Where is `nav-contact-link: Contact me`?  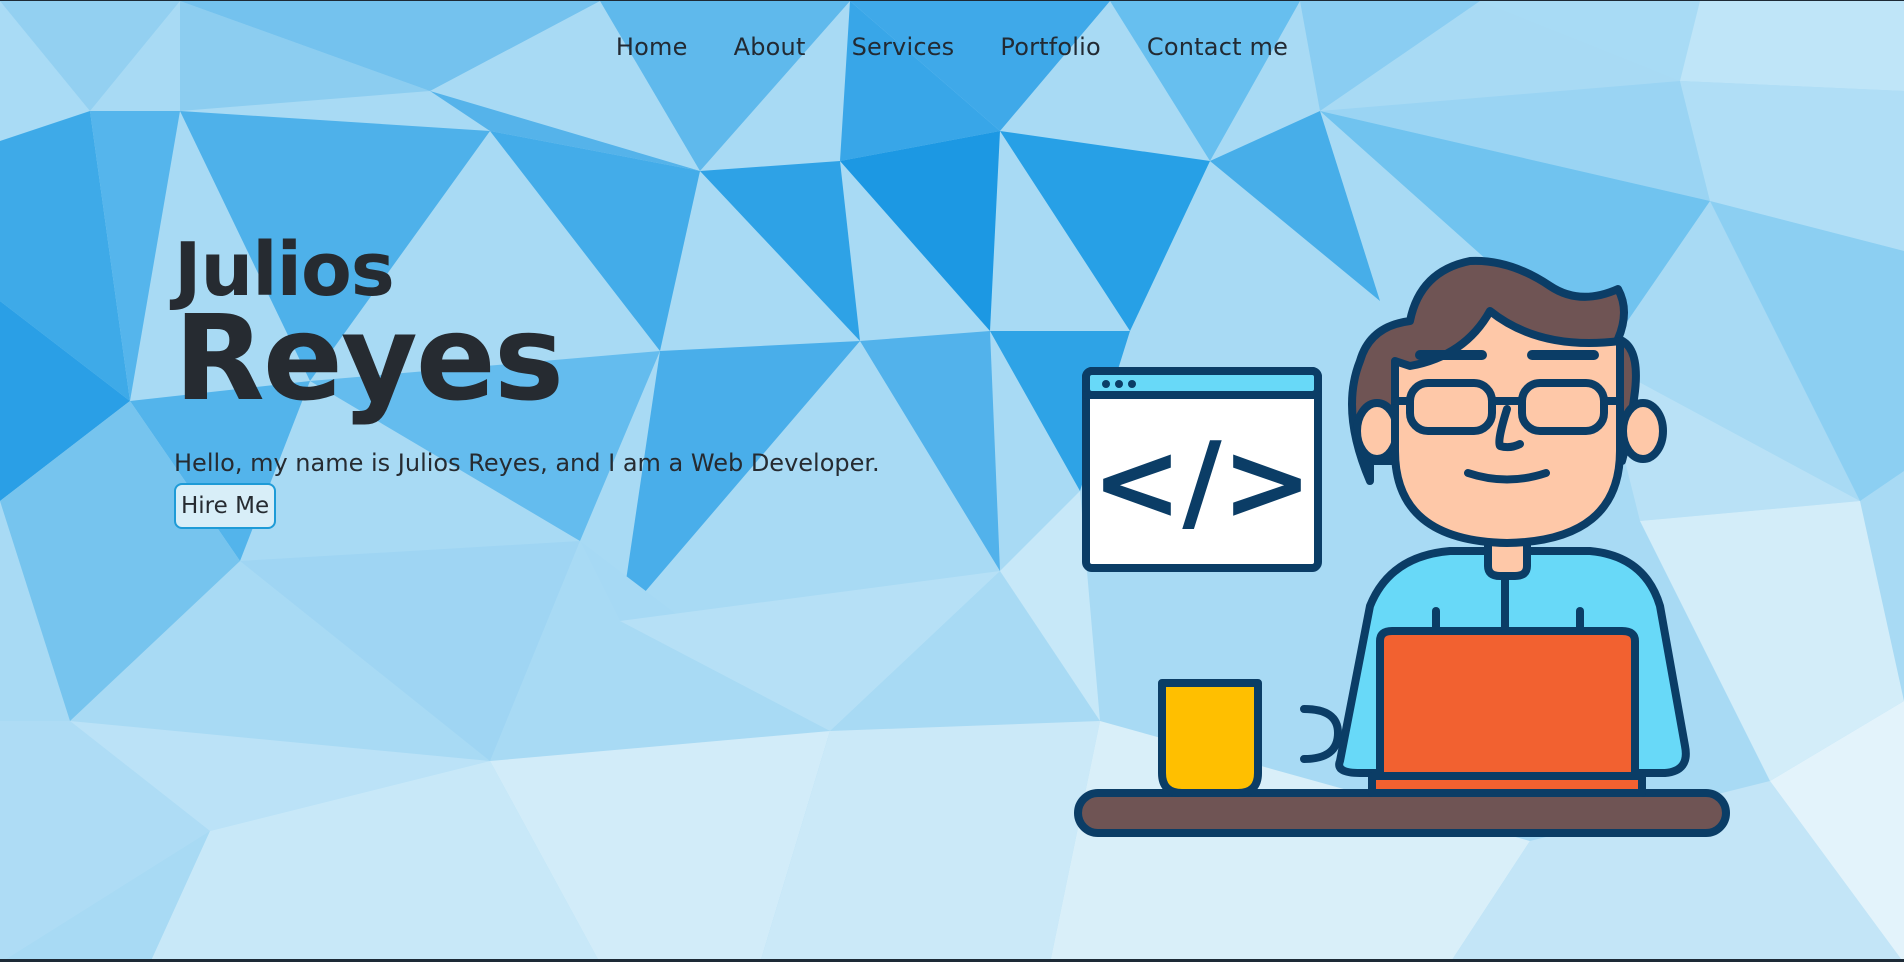
nav-contact-link: Contact me is located at coordinates (1217, 47).